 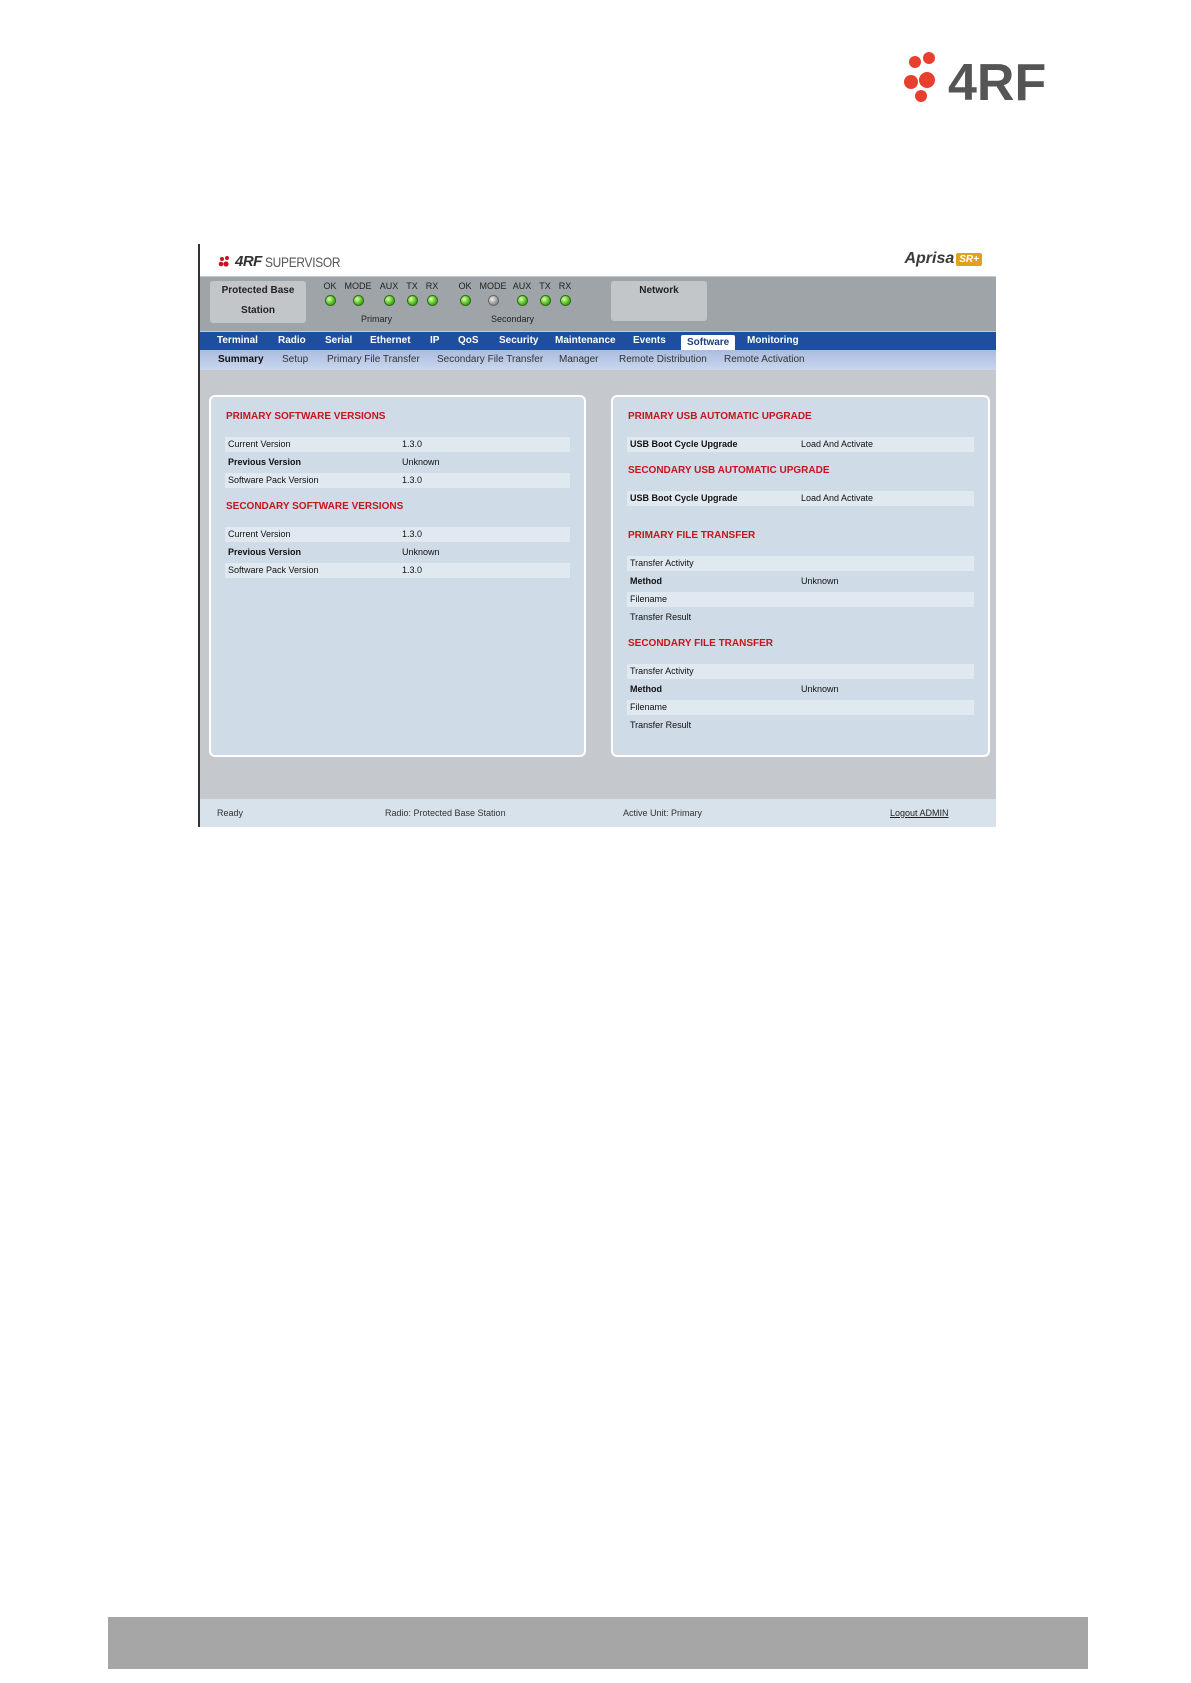 I want to click on ready-status: Ready, so click(x=230, y=813).